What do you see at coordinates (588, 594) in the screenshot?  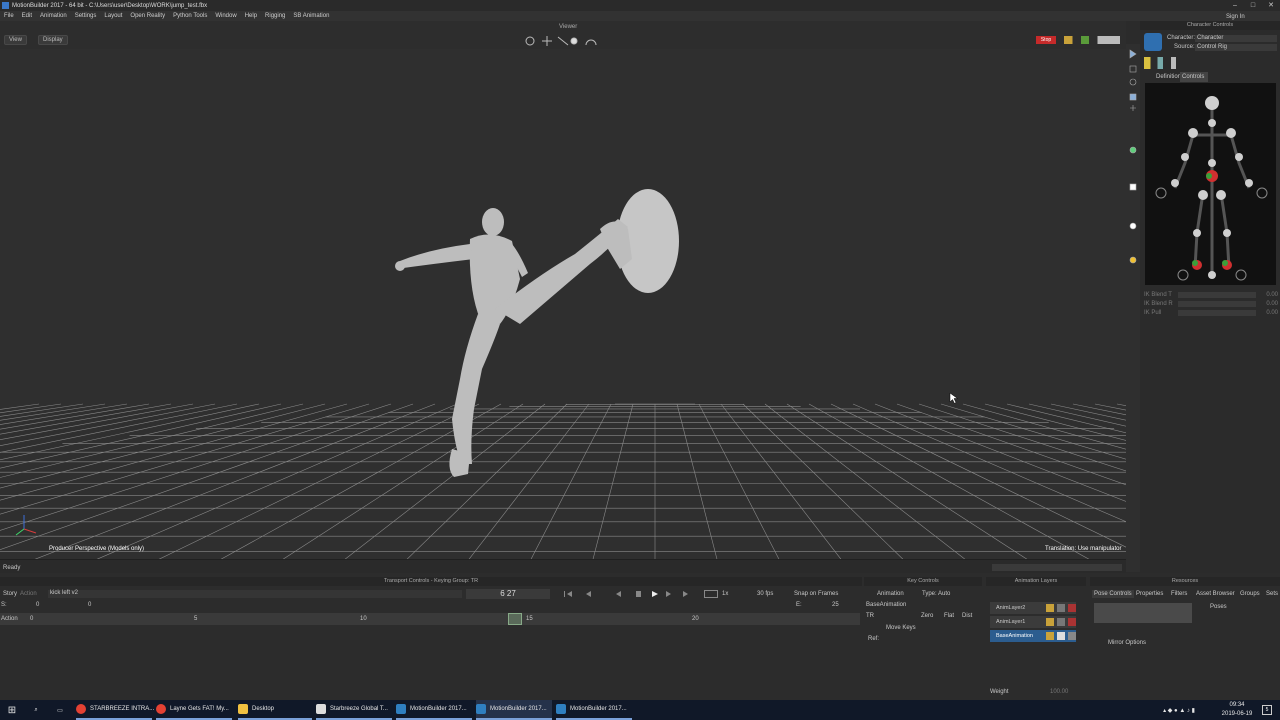 I see `prev-key-icon` at bounding box center [588, 594].